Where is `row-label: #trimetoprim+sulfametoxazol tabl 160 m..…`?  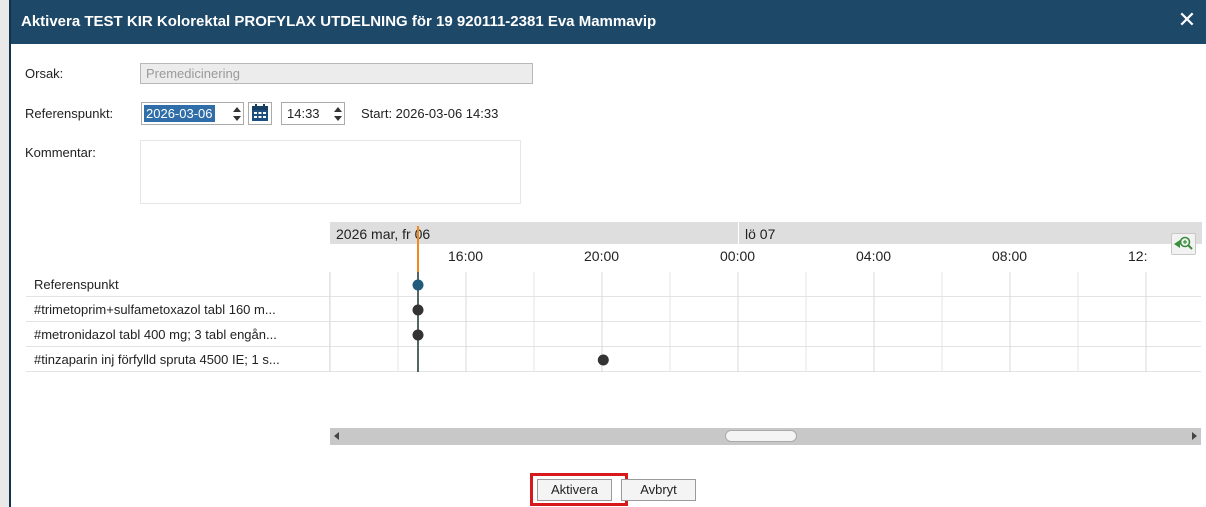
row-label: #trimetoprim+sulfametoxazol tabl 160 m..… is located at coordinates (155, 309).